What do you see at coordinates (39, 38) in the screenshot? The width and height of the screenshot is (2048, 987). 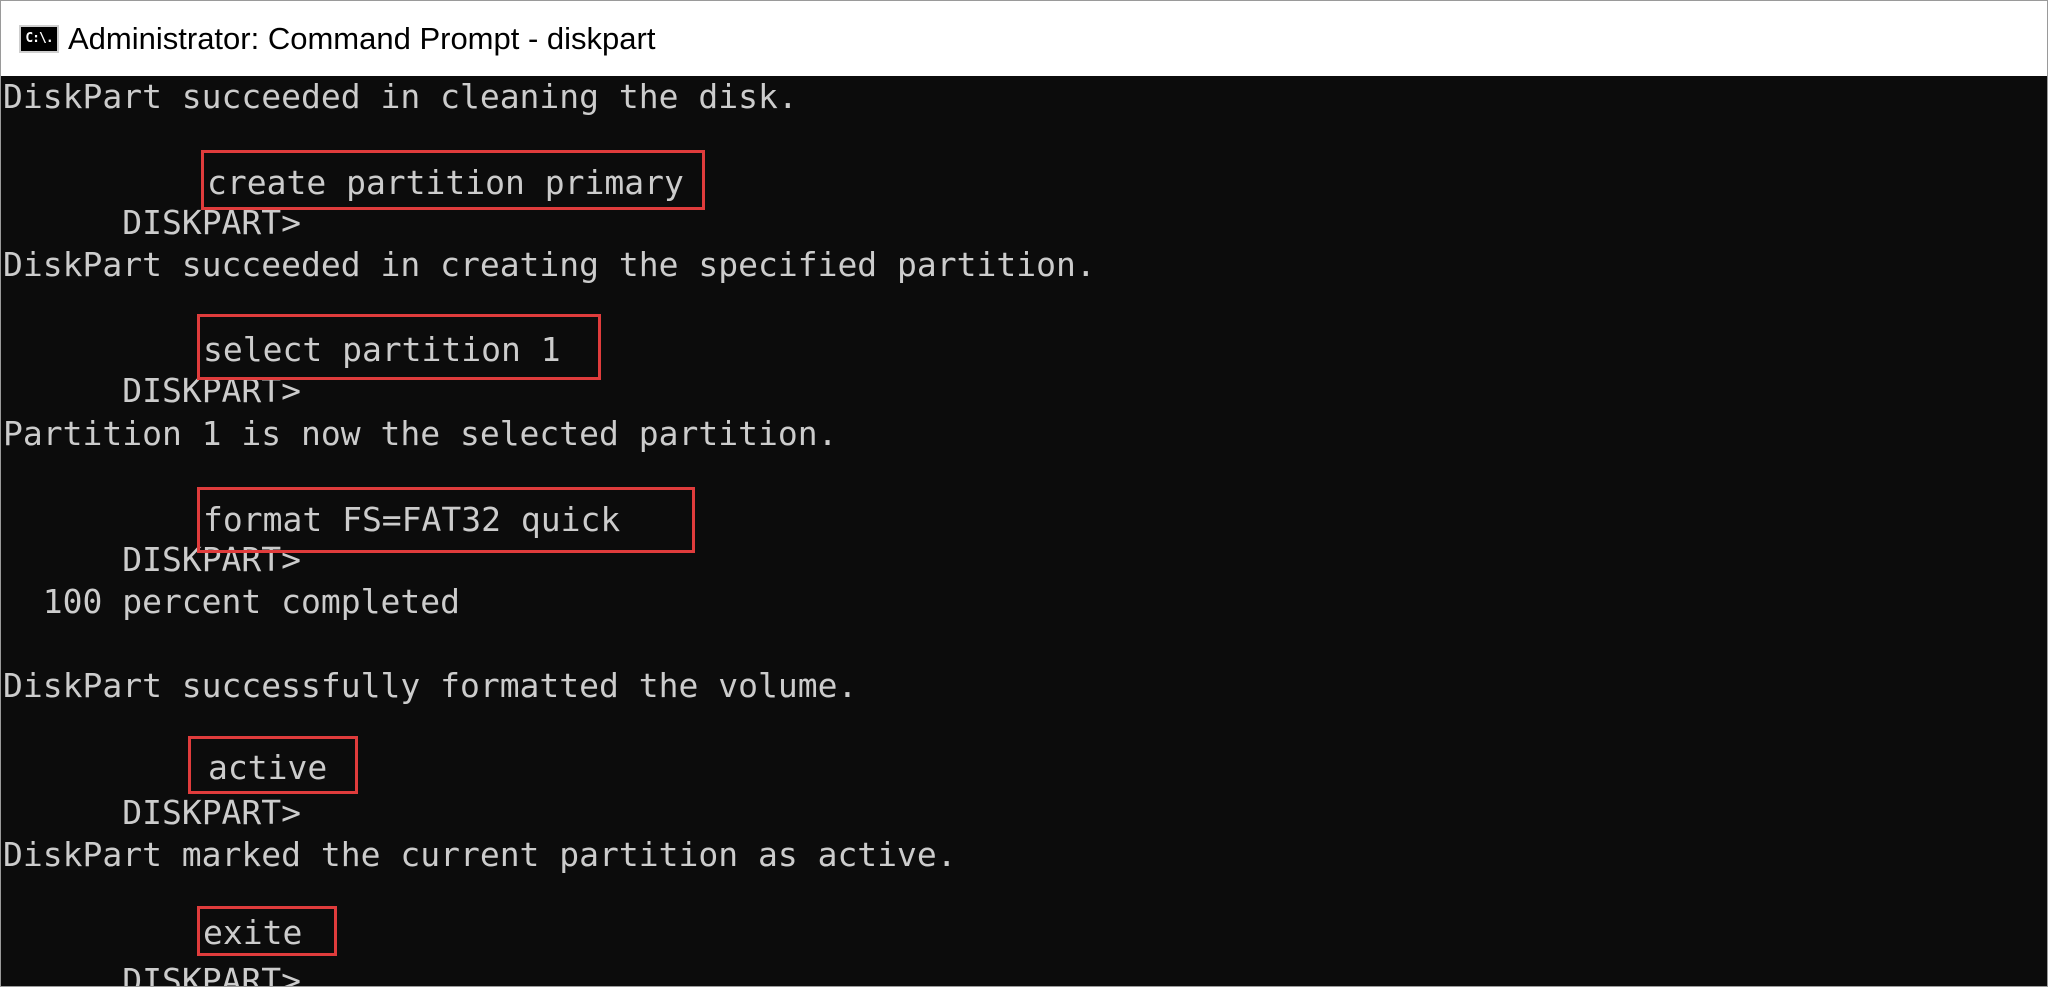 I see `command-prompt-icon: C:\.` at bounding box center [39, 38].